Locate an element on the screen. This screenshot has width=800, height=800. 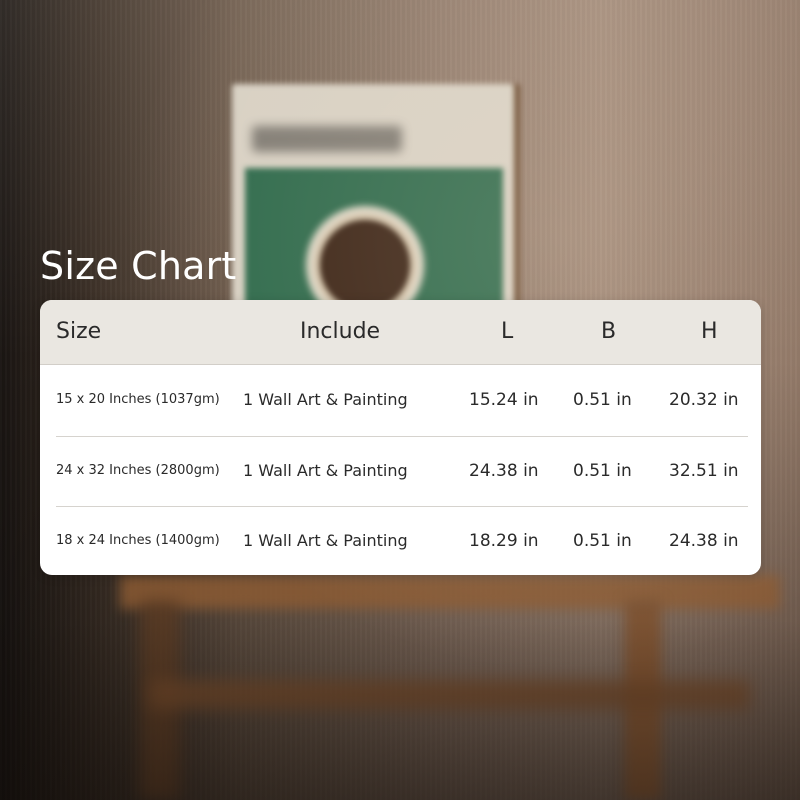
table-shelf is located at coordinates (450, 695).